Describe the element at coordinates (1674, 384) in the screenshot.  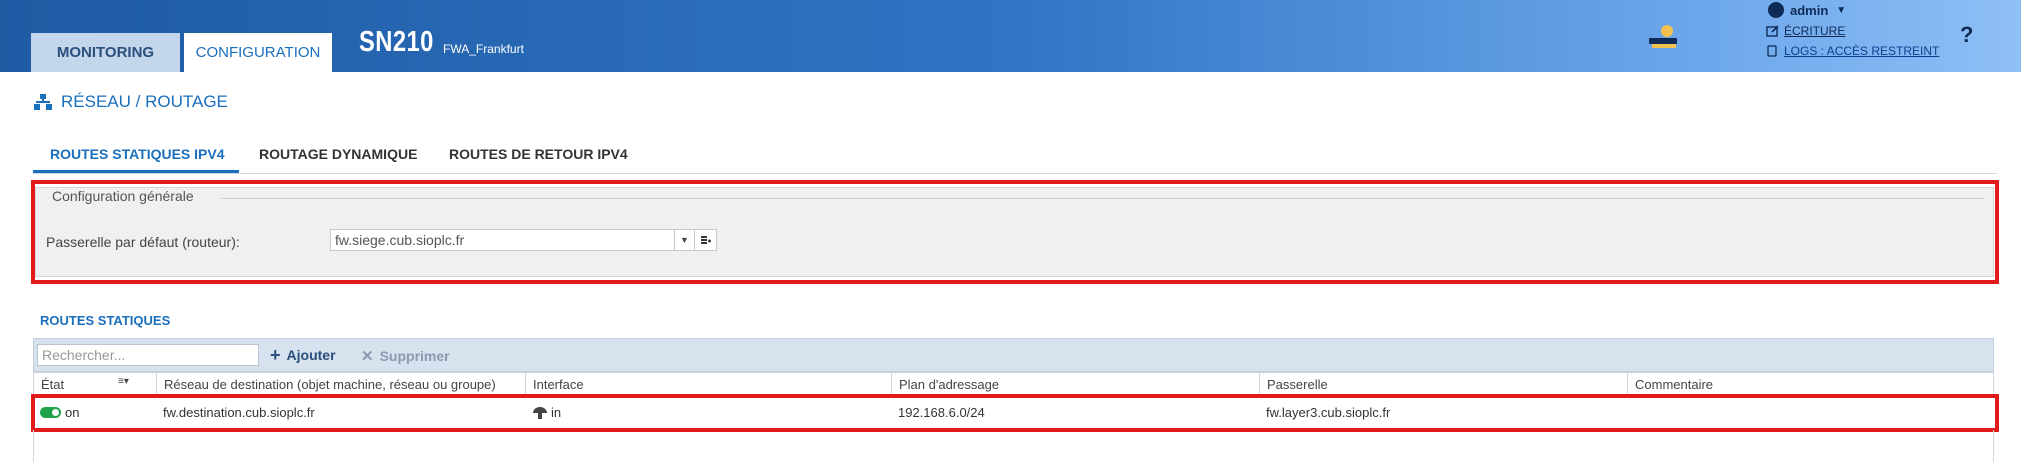
I see `column-header-comment: Commentaire` at that location.